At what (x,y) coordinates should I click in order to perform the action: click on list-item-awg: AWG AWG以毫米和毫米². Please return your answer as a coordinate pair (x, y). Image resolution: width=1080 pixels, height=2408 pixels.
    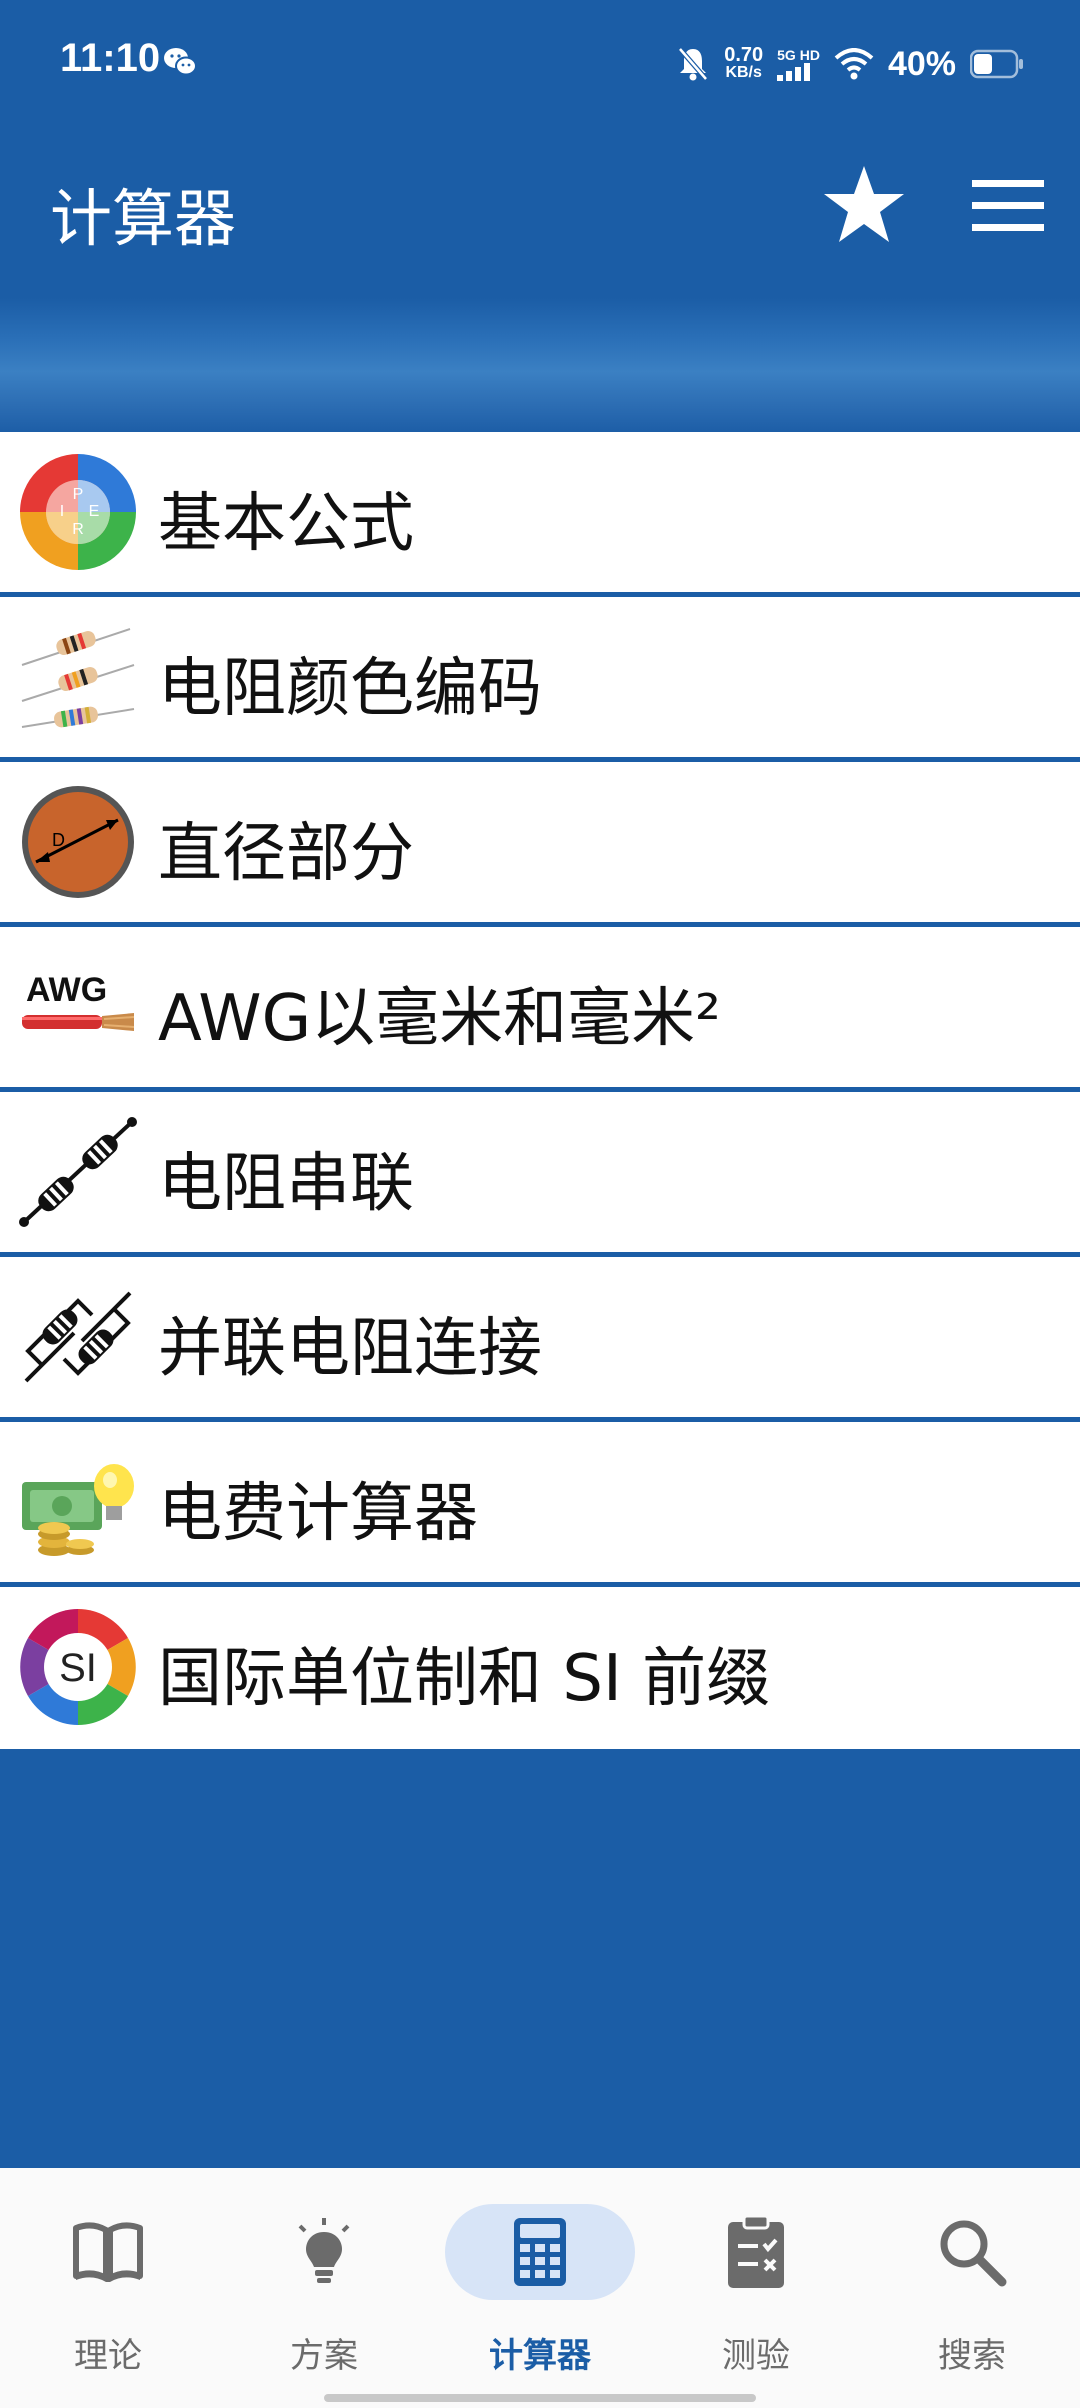
    Looking at the image, I should click on (540, 1007).